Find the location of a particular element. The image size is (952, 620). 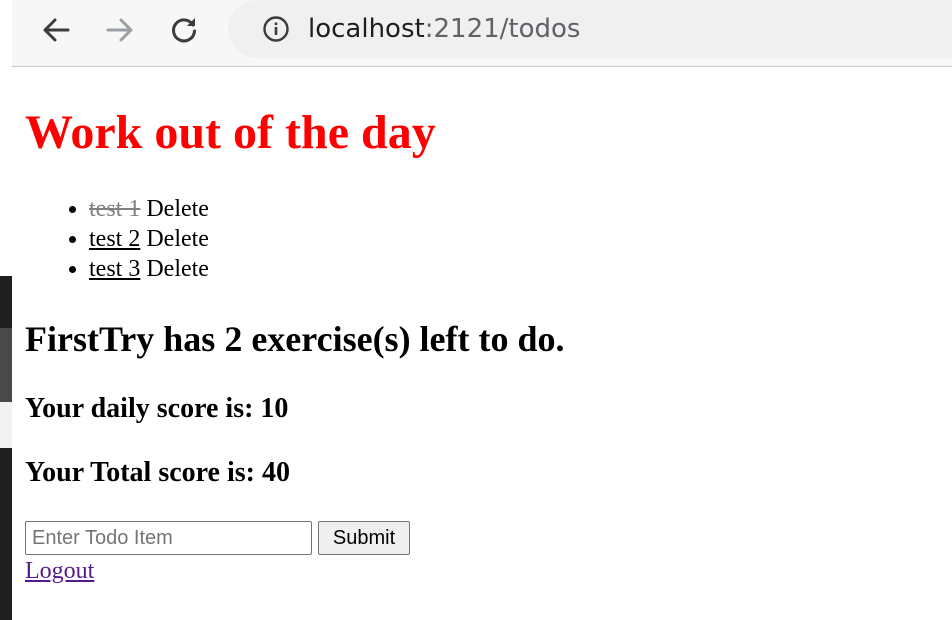

left-window-edge is located at coordinates (6, 310).